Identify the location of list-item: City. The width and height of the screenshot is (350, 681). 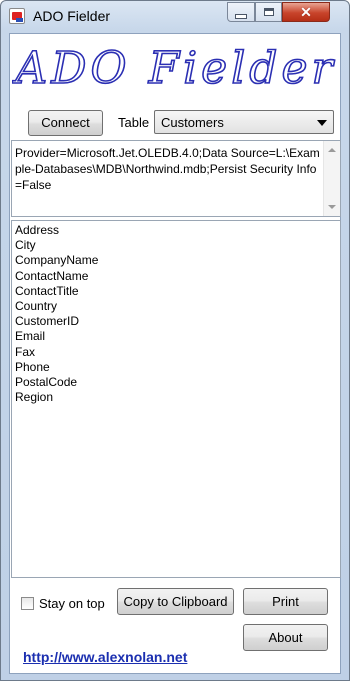
(177, 245).